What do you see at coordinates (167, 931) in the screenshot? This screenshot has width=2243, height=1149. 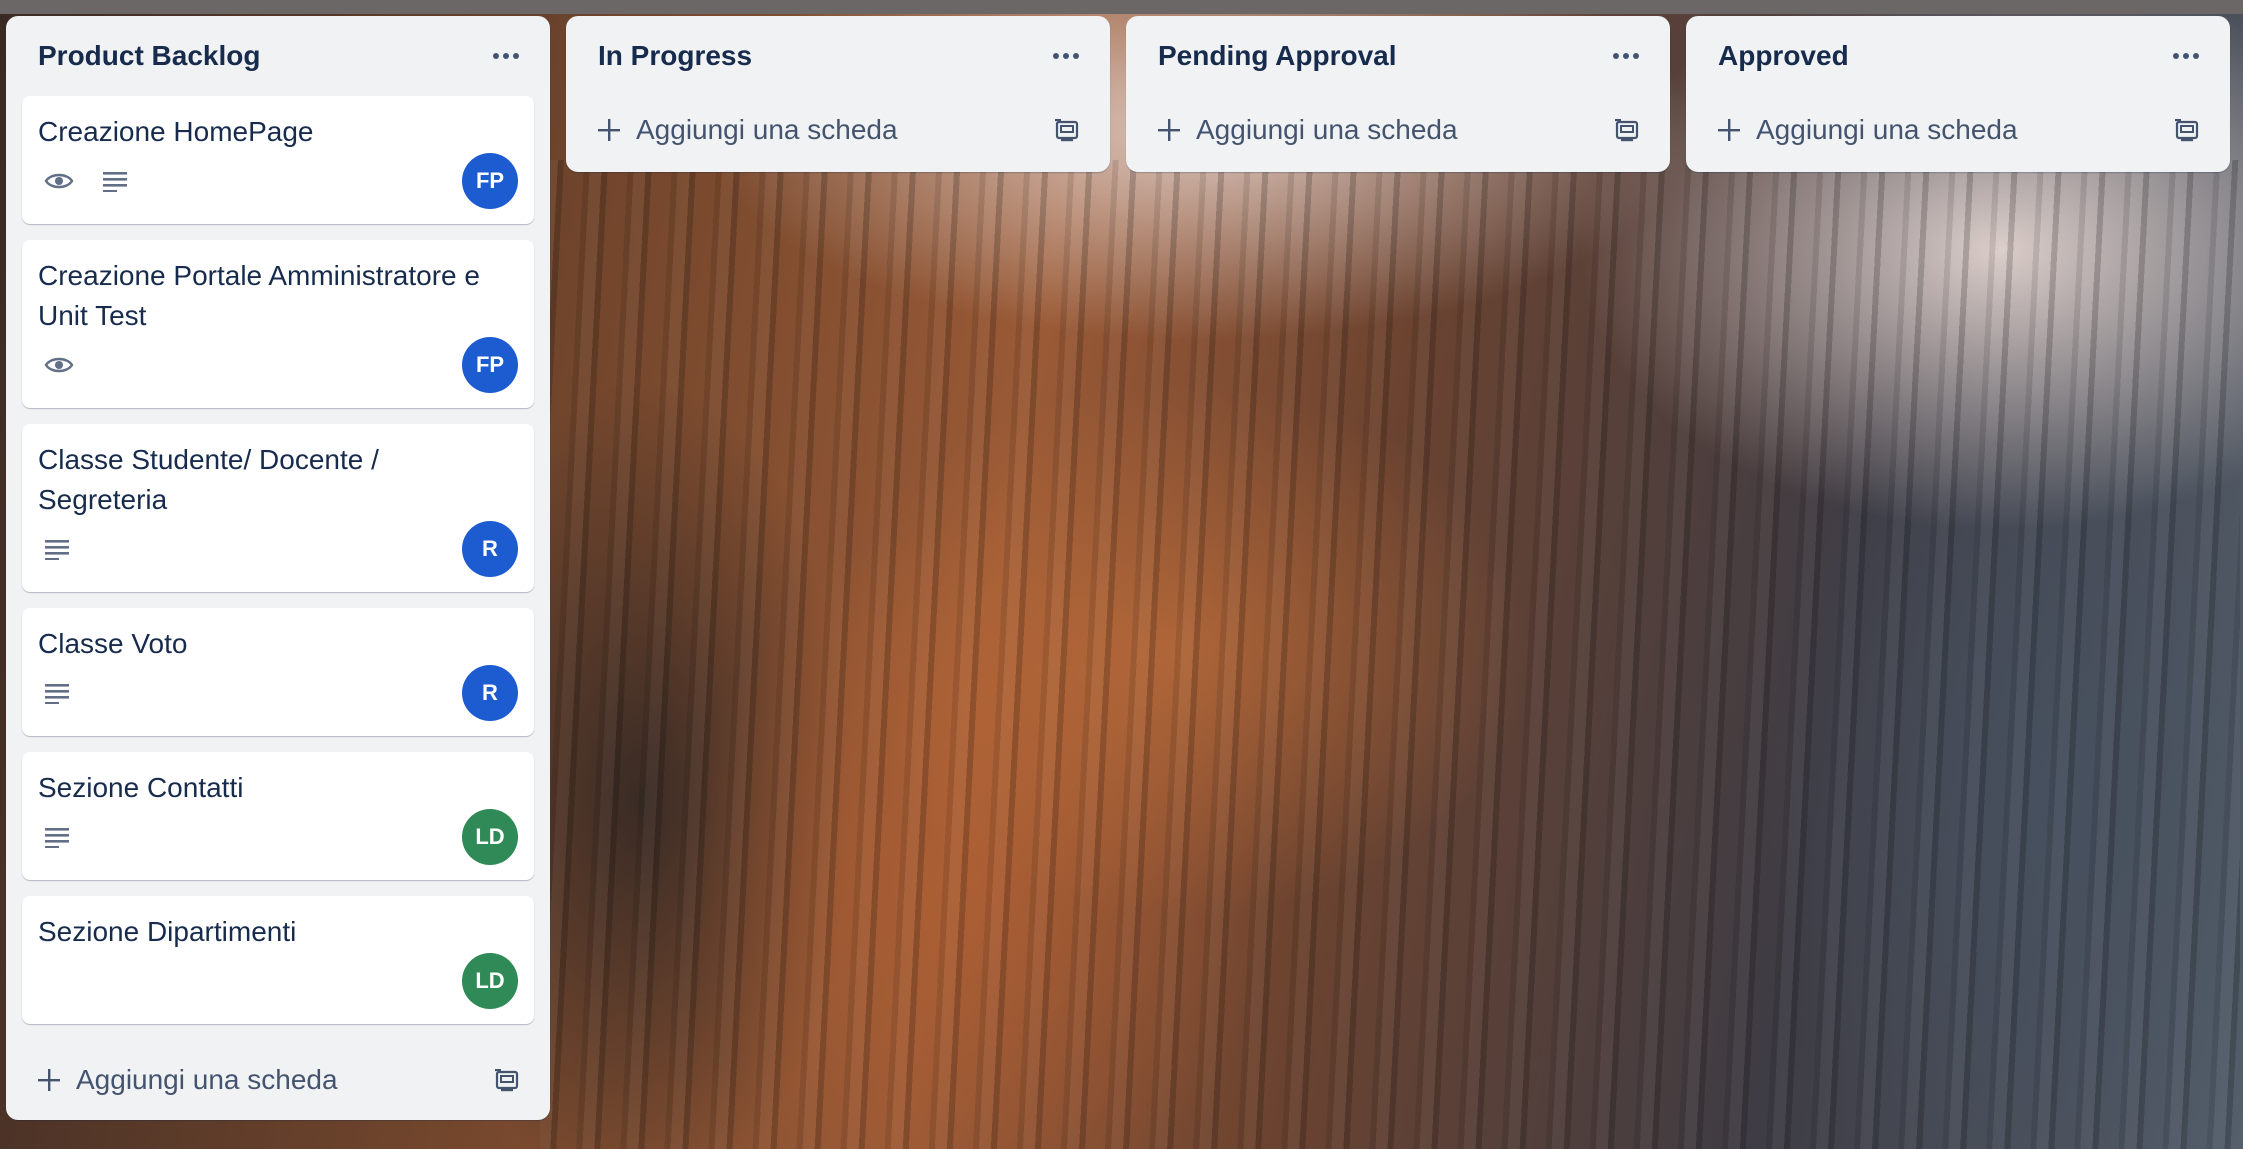 I see `card-title: Sezione Dipartimenti` at bounding box center [167, 931].